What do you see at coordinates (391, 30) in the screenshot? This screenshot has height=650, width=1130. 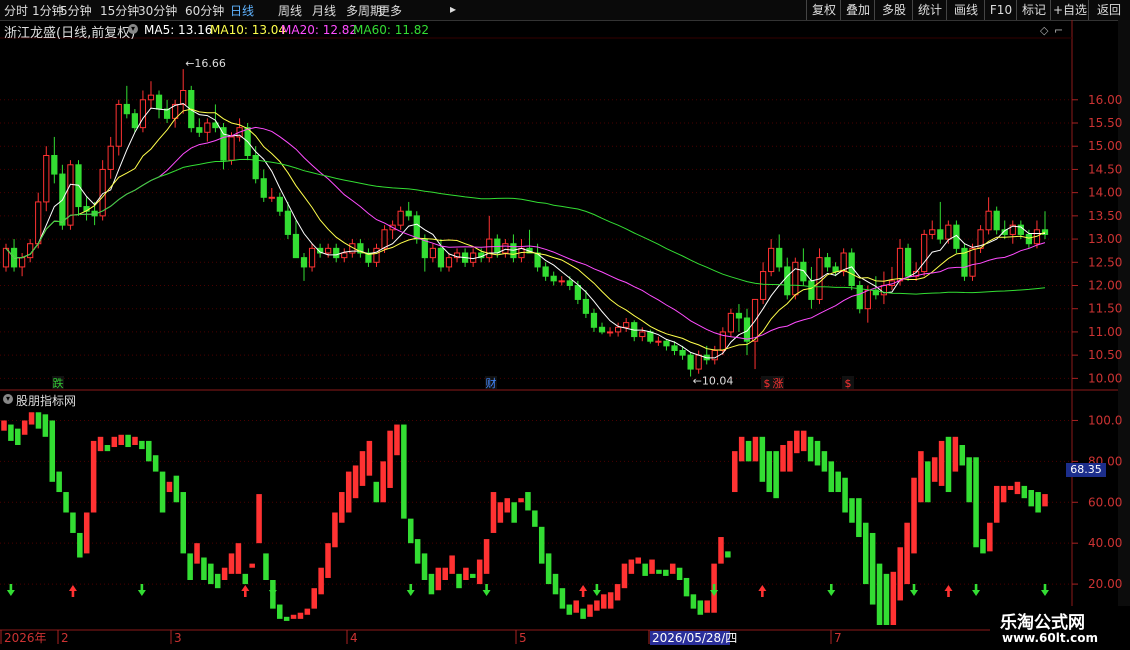 I see `ma-legend-3: MA60: 11.82` at bounding box center [391, 30].